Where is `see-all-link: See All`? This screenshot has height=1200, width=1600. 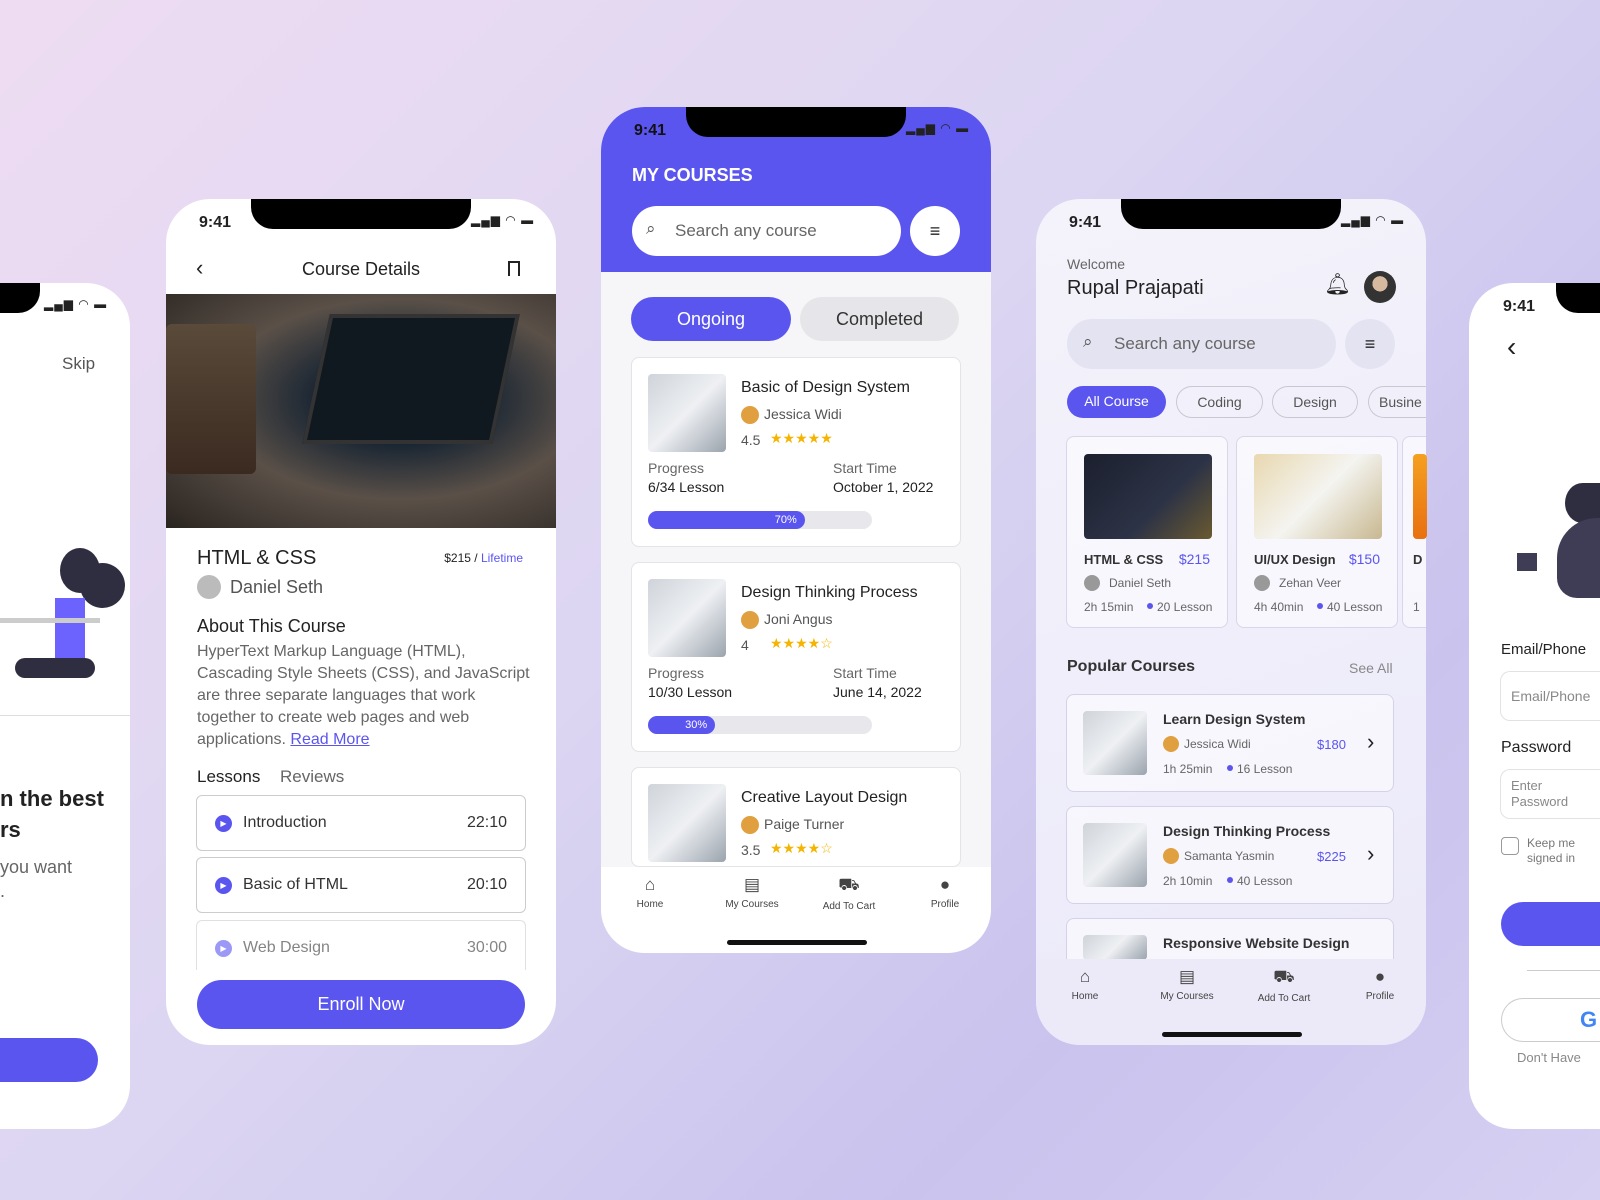 see-all-link: See All is located at coordinates (1371, 668).